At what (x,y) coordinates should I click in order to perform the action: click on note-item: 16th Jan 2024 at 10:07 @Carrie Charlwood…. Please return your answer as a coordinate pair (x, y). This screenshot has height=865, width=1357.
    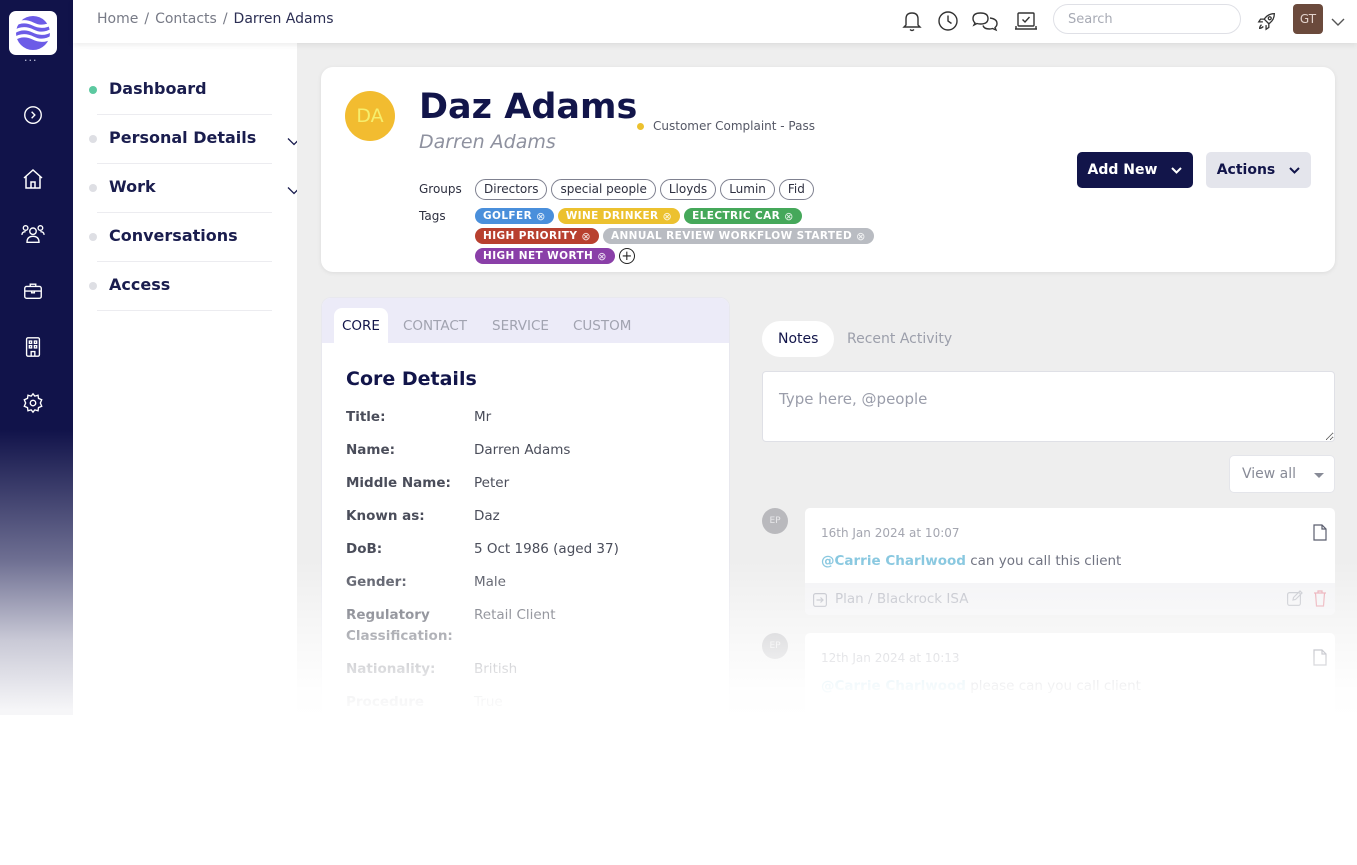
    Looking at the image, I should click on (1070, 561).